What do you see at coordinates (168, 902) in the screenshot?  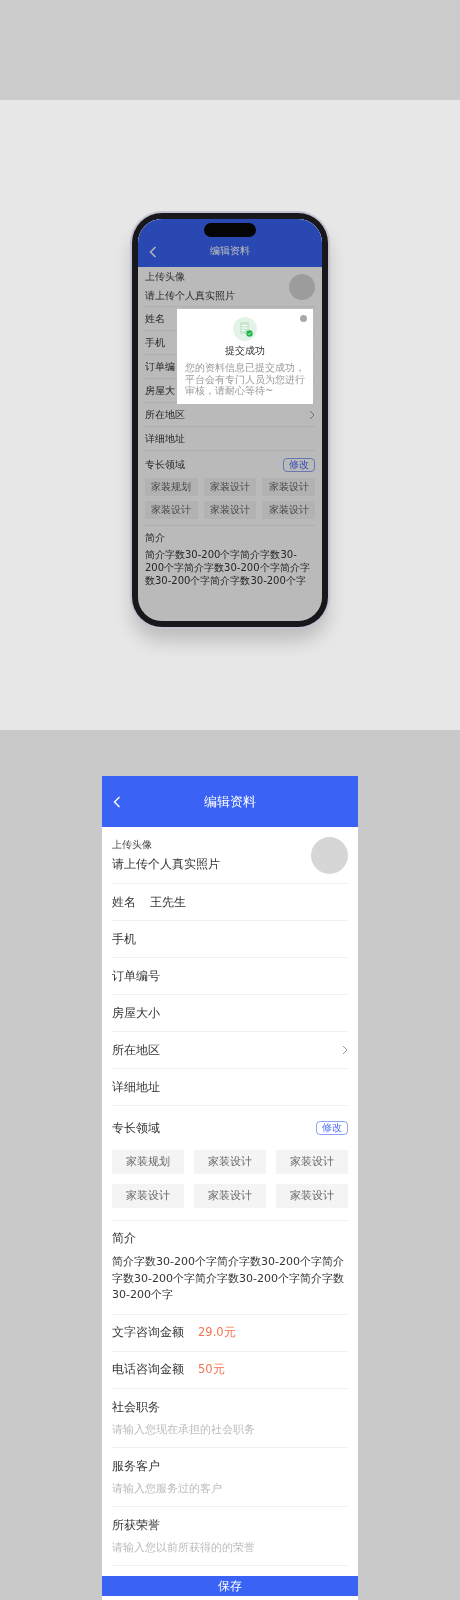 I see `field-value: 王先生` at bounding box center [168, 902].